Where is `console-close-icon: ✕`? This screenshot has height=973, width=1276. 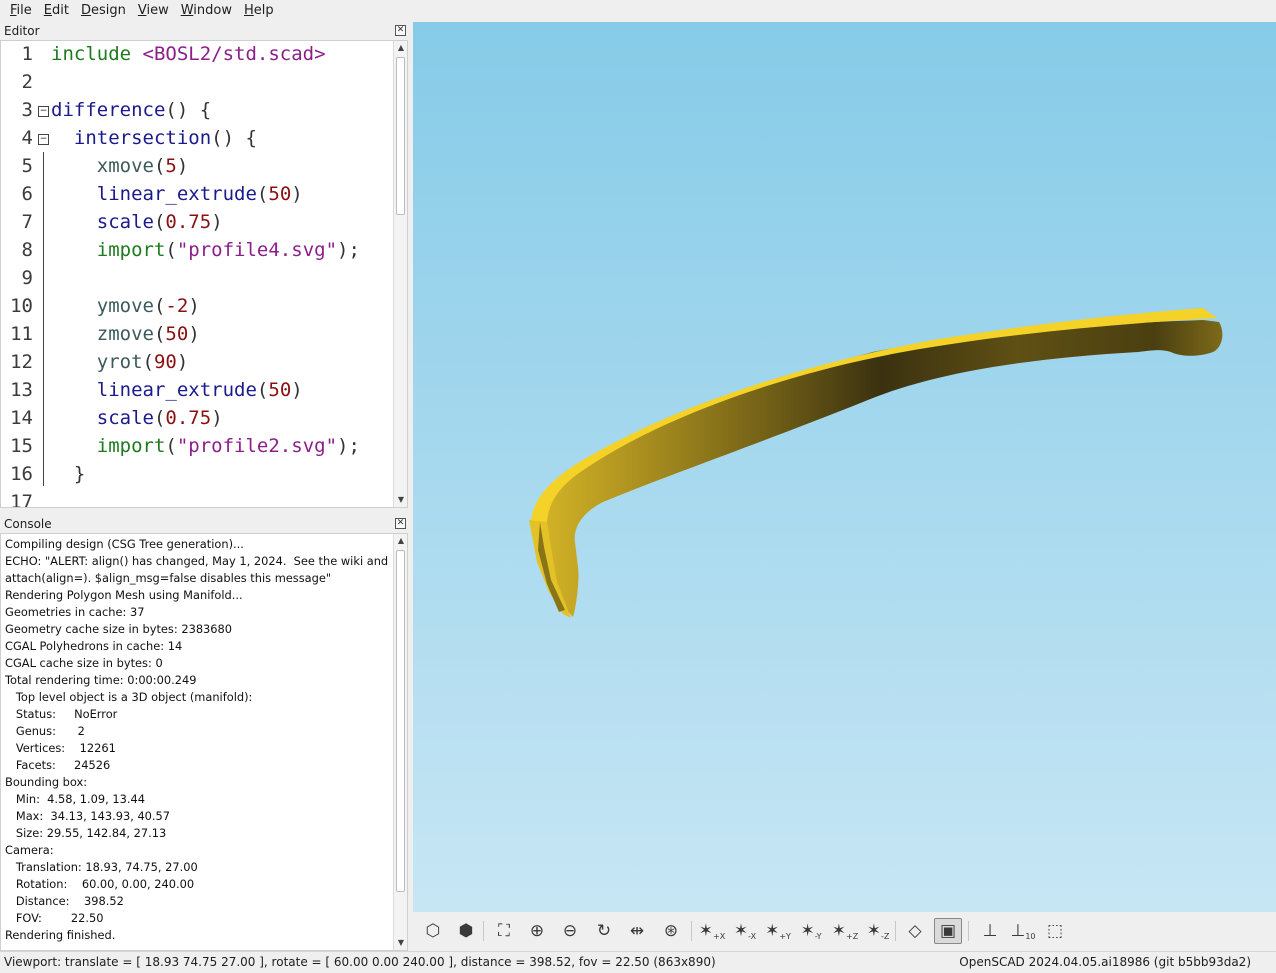
console-close-icon: ✕ is located at coordinates (400, 523).